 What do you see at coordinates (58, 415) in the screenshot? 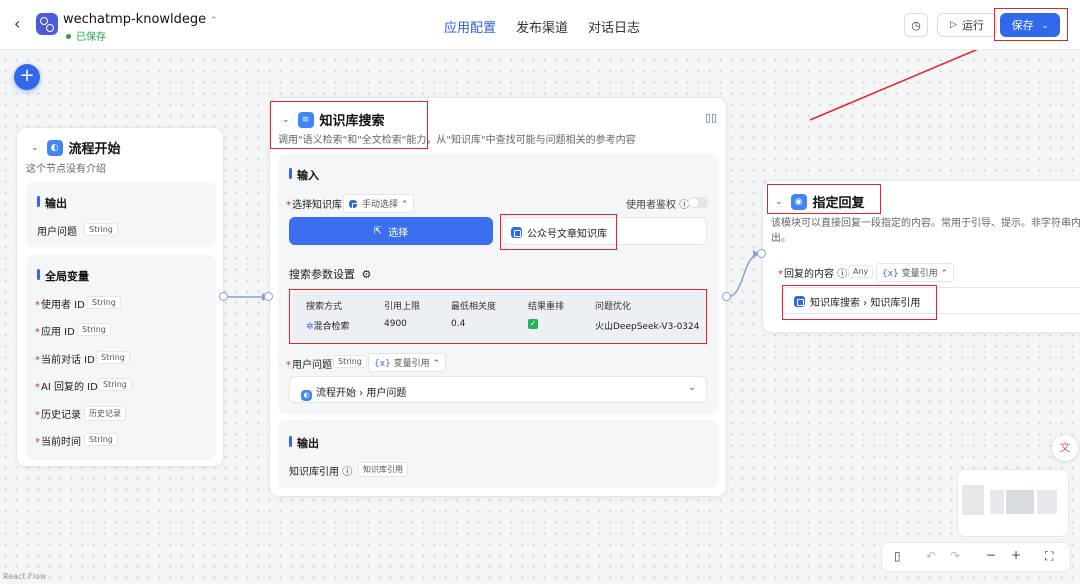
I see `global-var-history: *历史记录` at bounding box center [58, 415].